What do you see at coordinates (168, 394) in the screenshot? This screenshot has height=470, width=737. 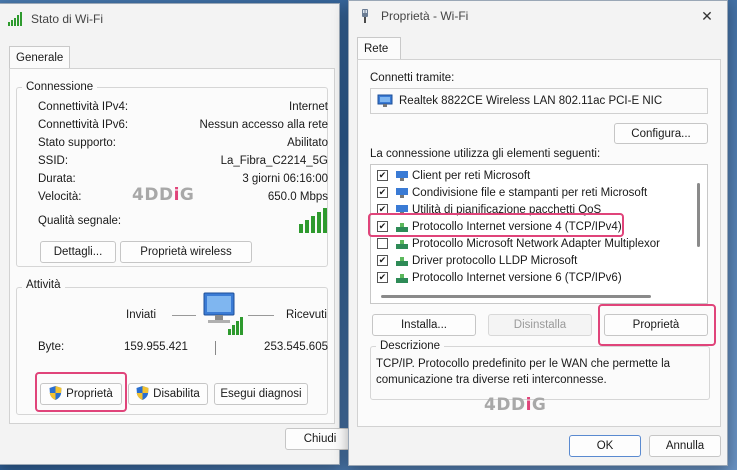 I see `disable-button: Disabilita` at bounding box center [168, 394].